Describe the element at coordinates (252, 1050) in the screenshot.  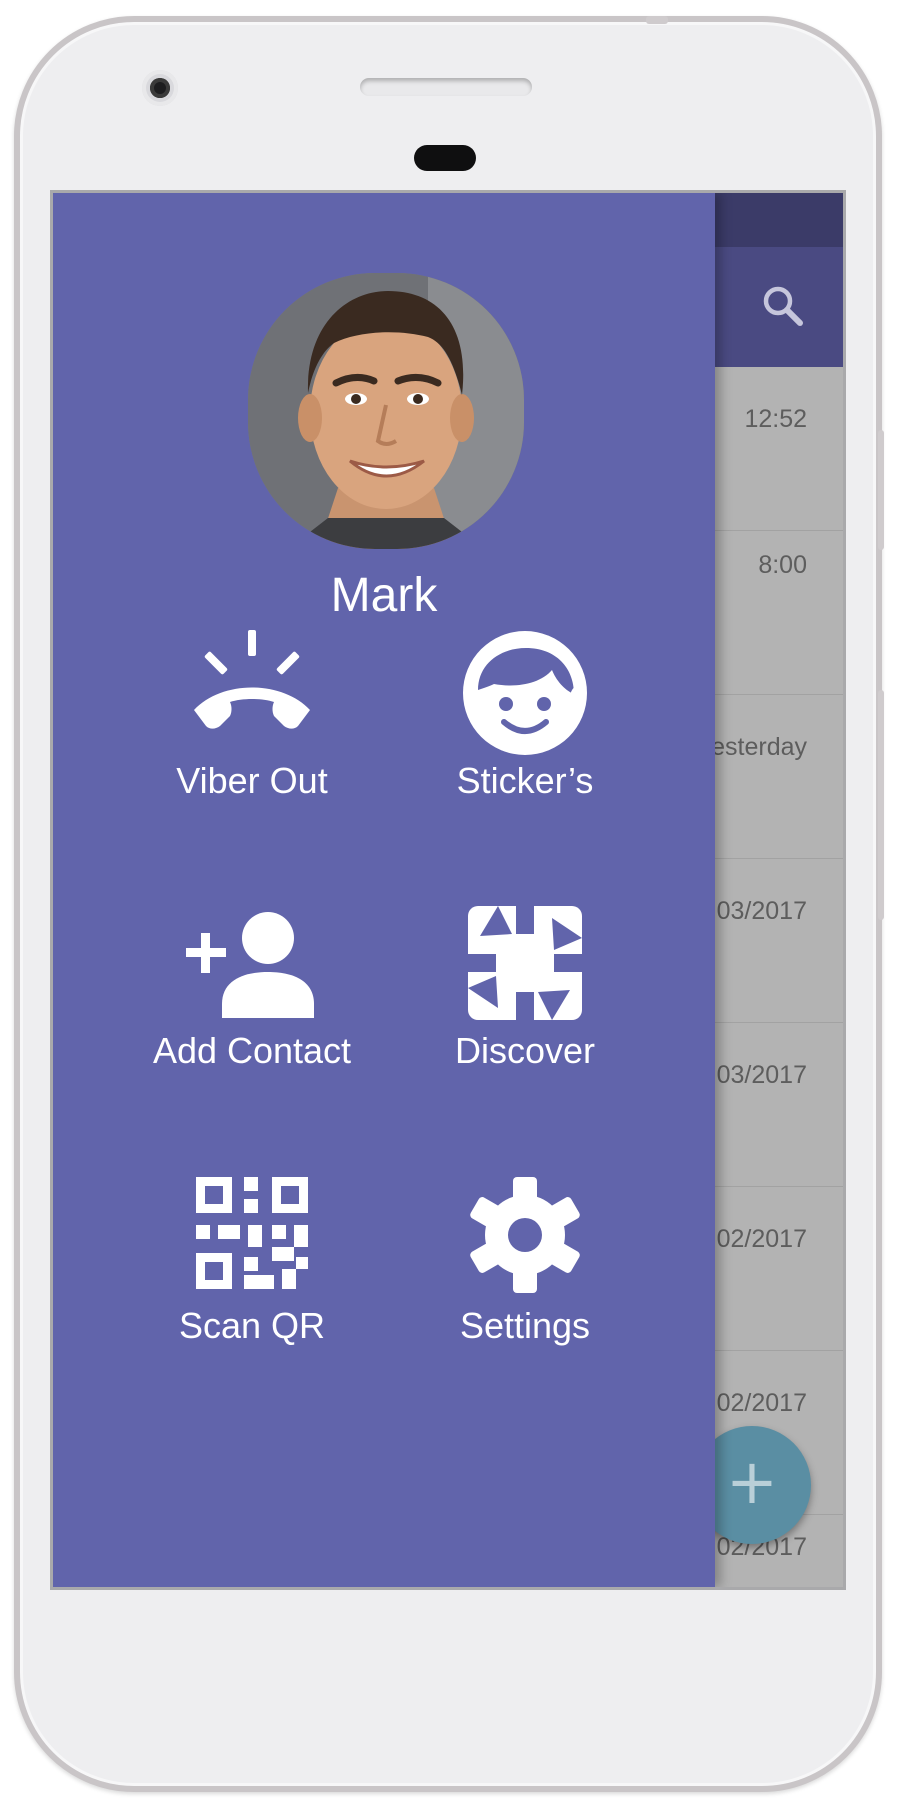
I see `menu-item-label: Add Contact` at that location.